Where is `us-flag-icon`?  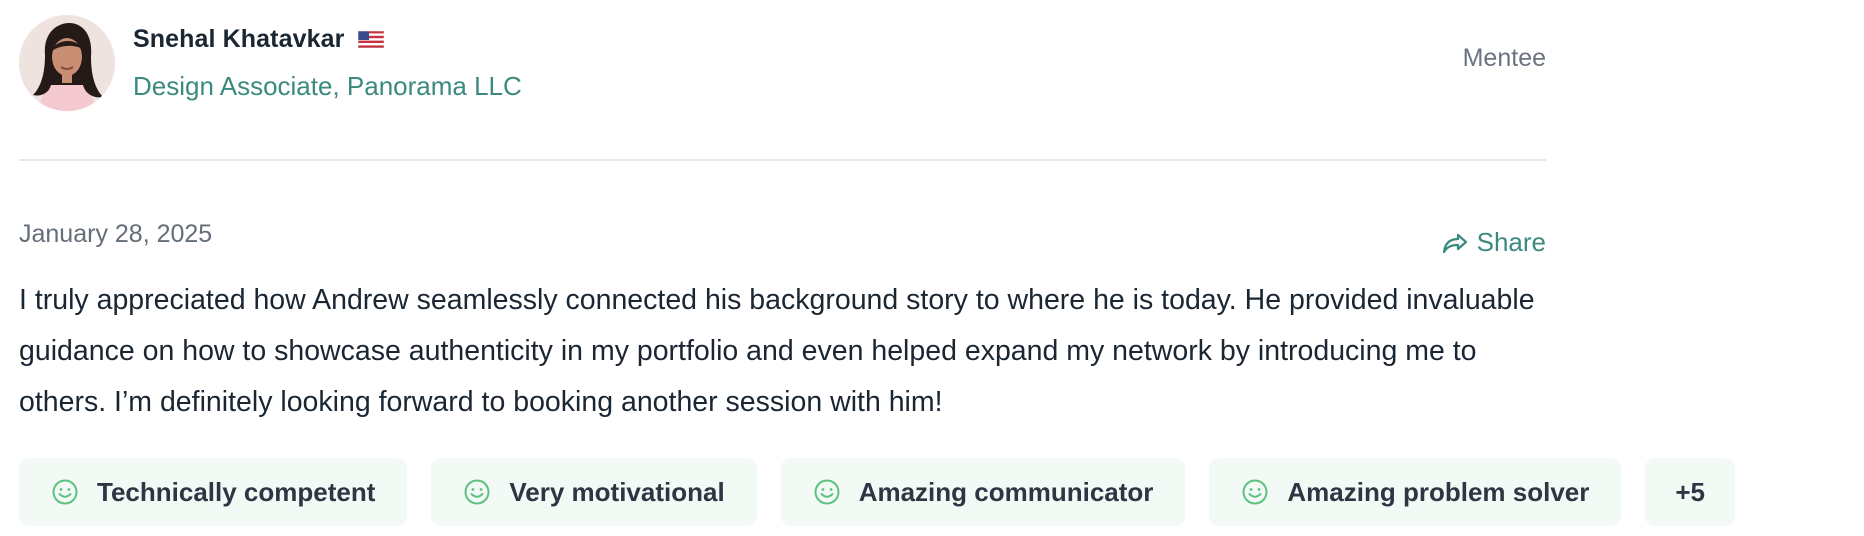 us-flag-icon is located at coordinates (371, 39).